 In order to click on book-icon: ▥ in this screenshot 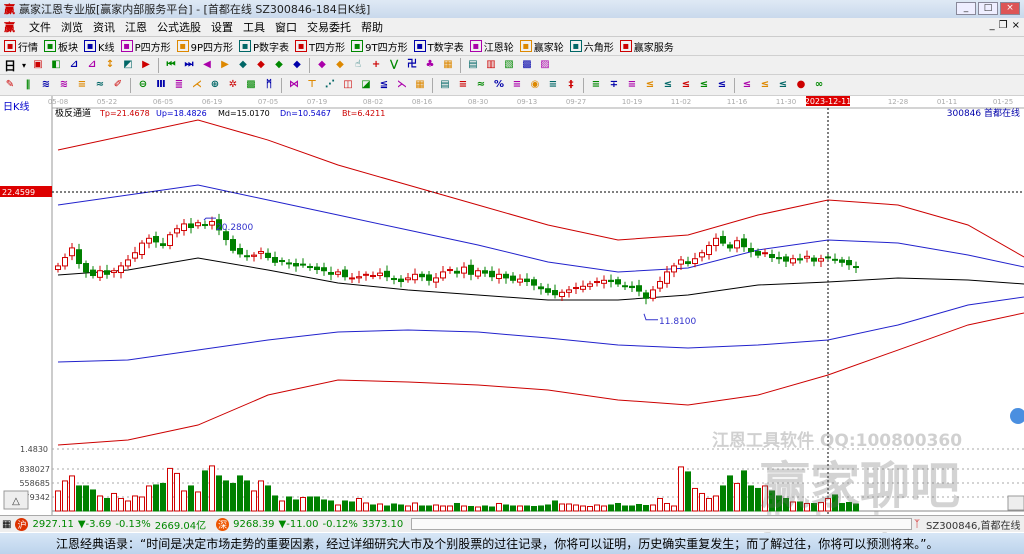, I will do `click(491, 65)`.